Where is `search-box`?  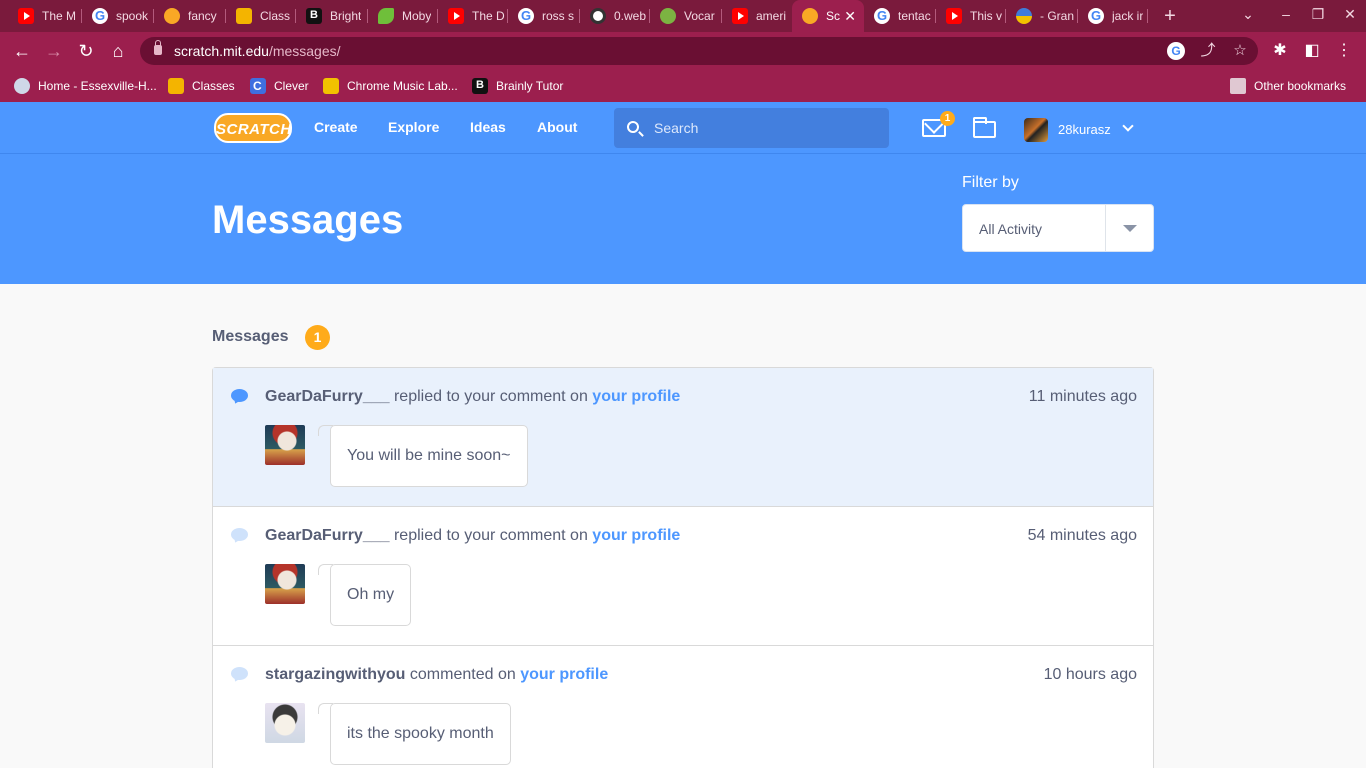 search-box is located at coordinates (751, 128).